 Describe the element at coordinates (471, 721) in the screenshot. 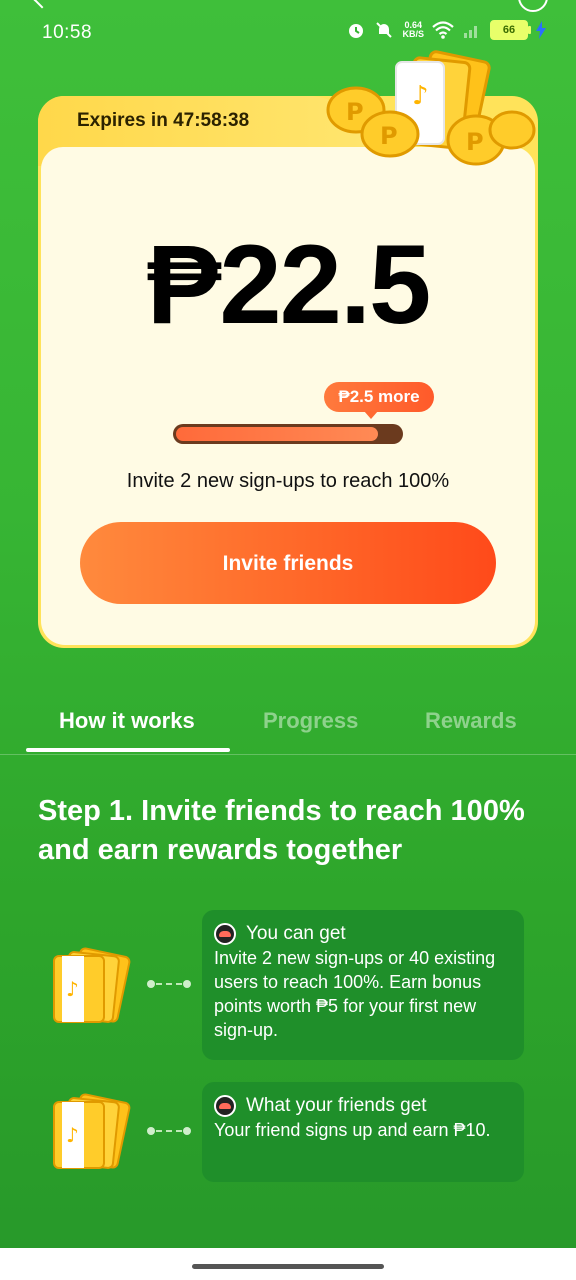

I see `tab-rewards: Rewards` at that location.